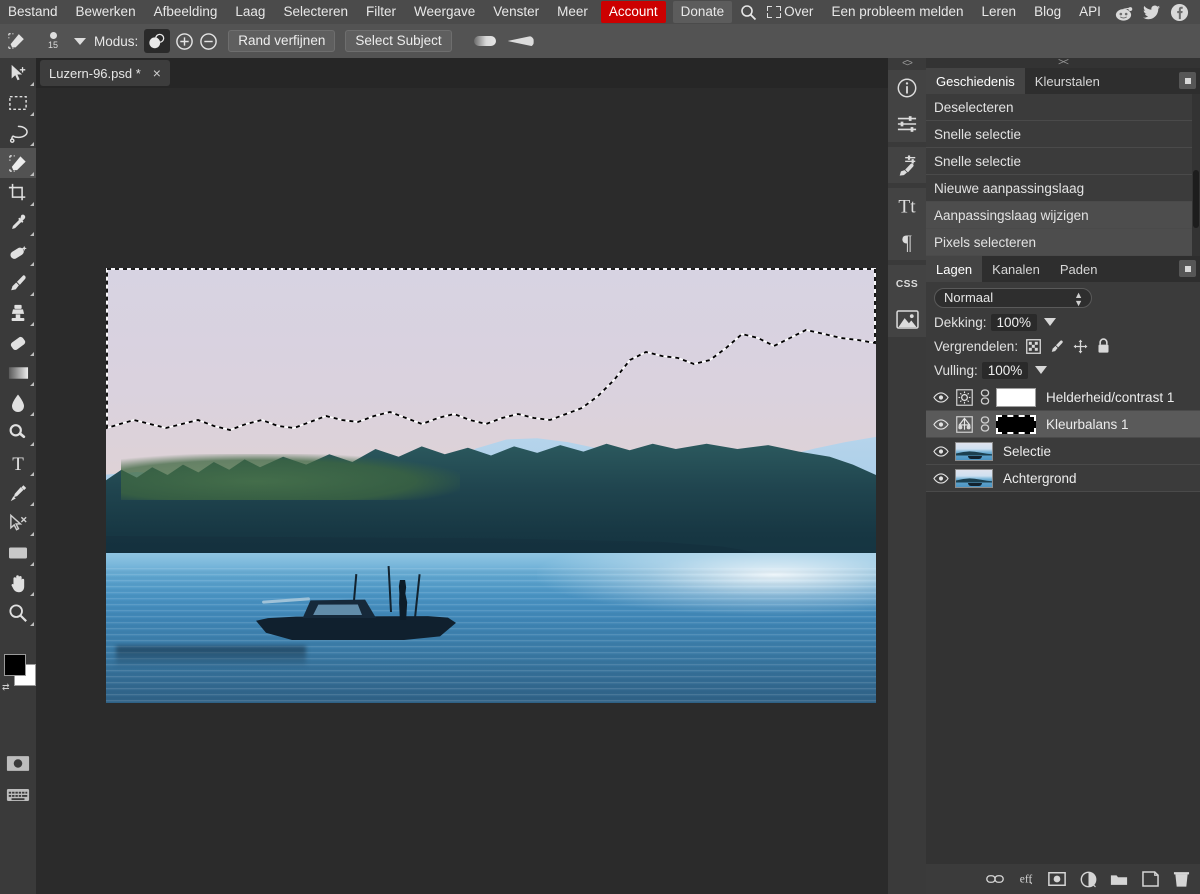  What do you see at coordinates (907, 206) in the screenshot?
I see `character-icon: Tt` at bounding box center [907, 206].